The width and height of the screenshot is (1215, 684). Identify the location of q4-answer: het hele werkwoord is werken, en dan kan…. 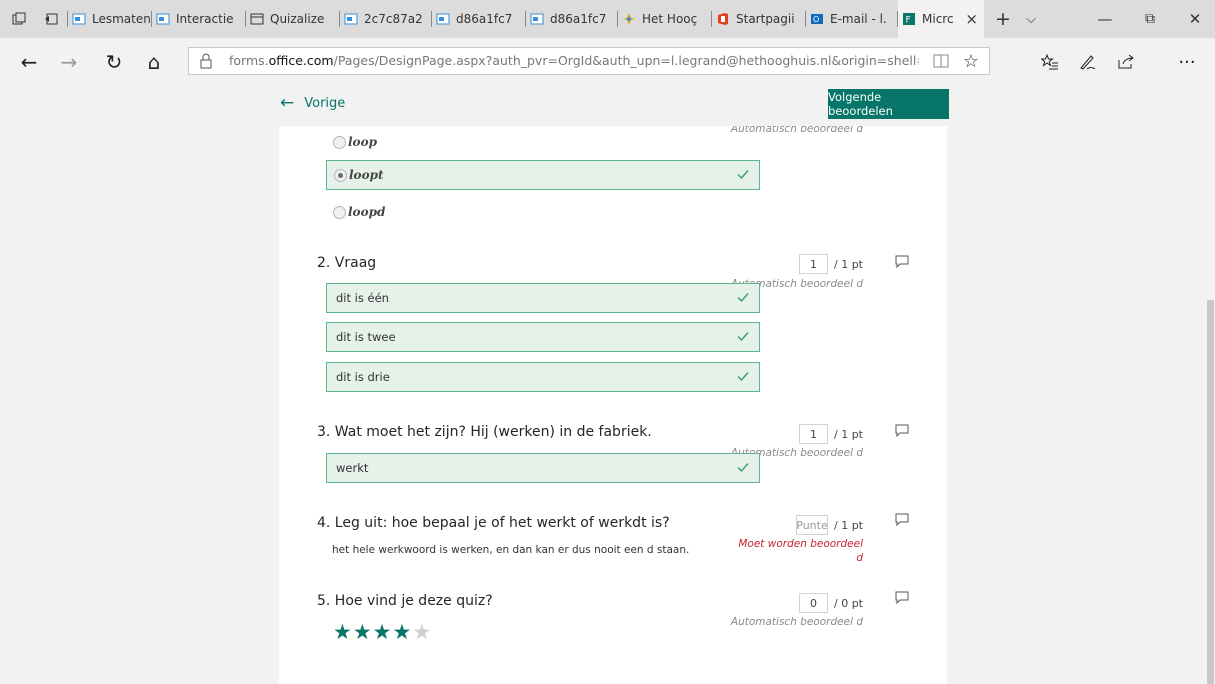
(511, 550).